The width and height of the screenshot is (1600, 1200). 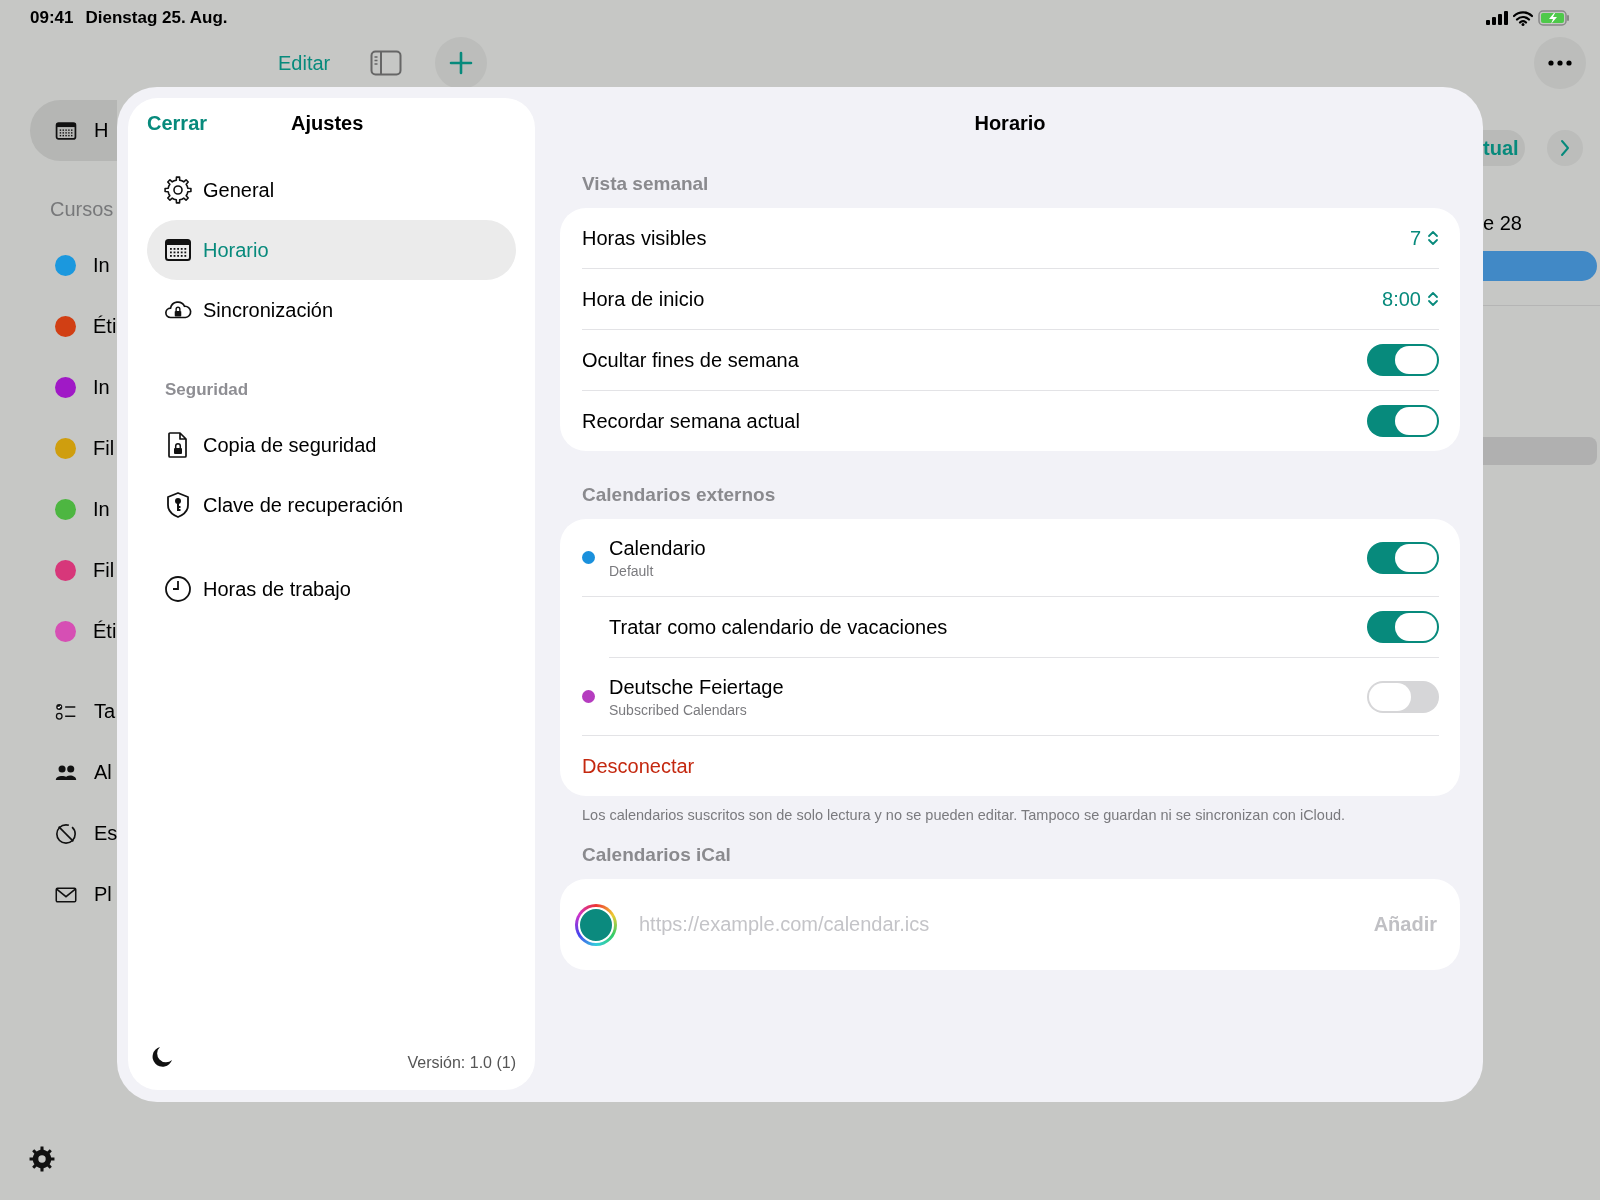 What do you see at coordinates (1523, 18) in the screenshot?
I see `wifi-icon` at bounding box center [1523, 18].